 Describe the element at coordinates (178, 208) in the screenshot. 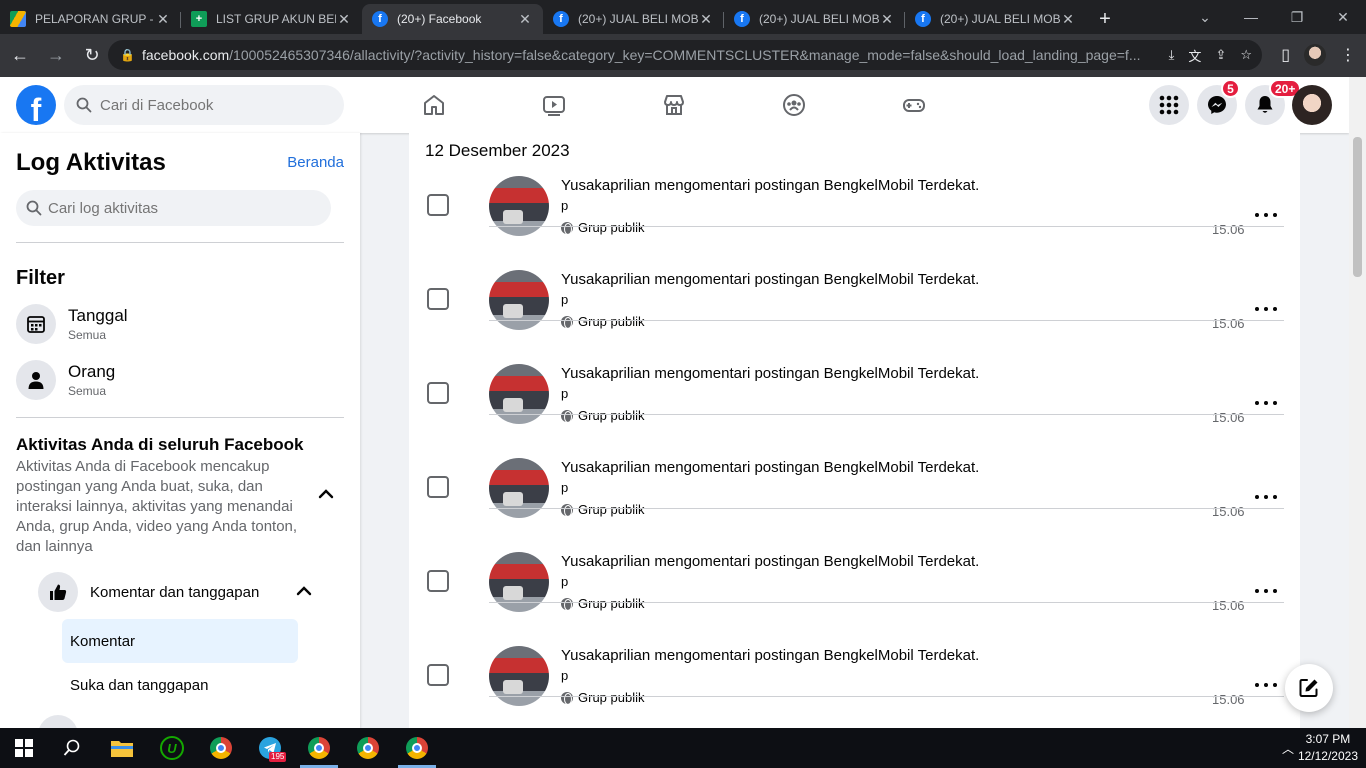

I see `activity-search-input` at that location.